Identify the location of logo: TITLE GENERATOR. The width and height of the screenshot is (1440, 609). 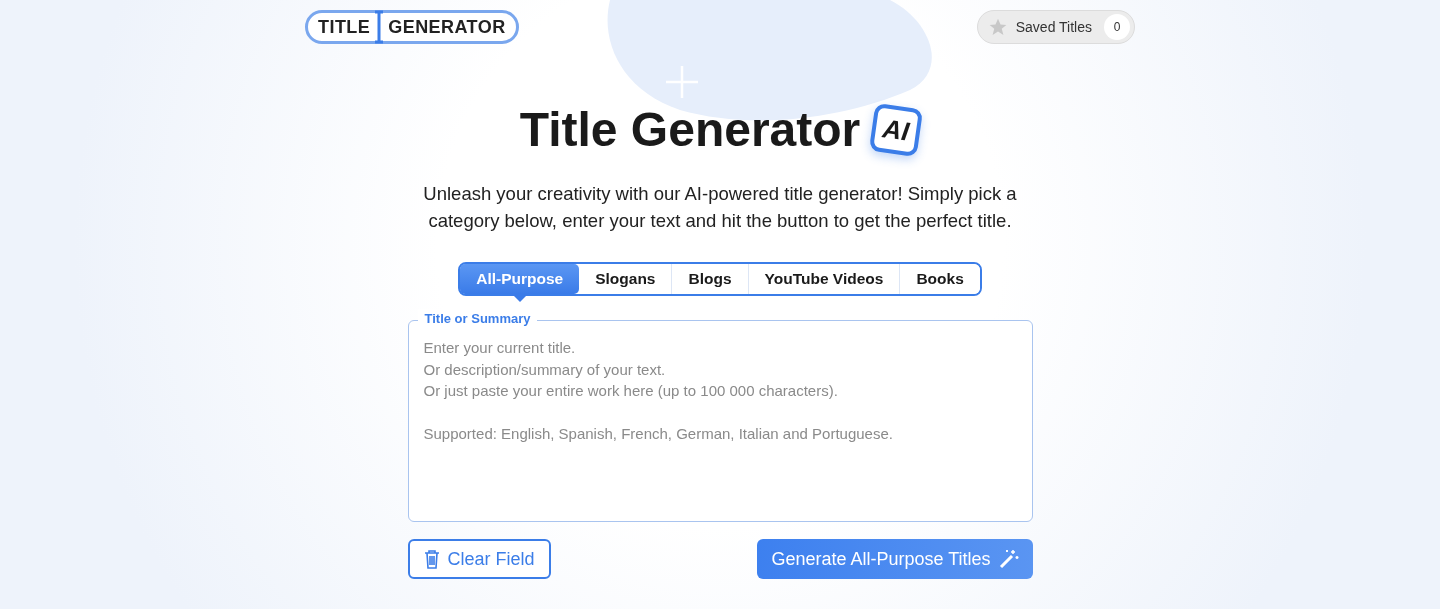
(412, 27).